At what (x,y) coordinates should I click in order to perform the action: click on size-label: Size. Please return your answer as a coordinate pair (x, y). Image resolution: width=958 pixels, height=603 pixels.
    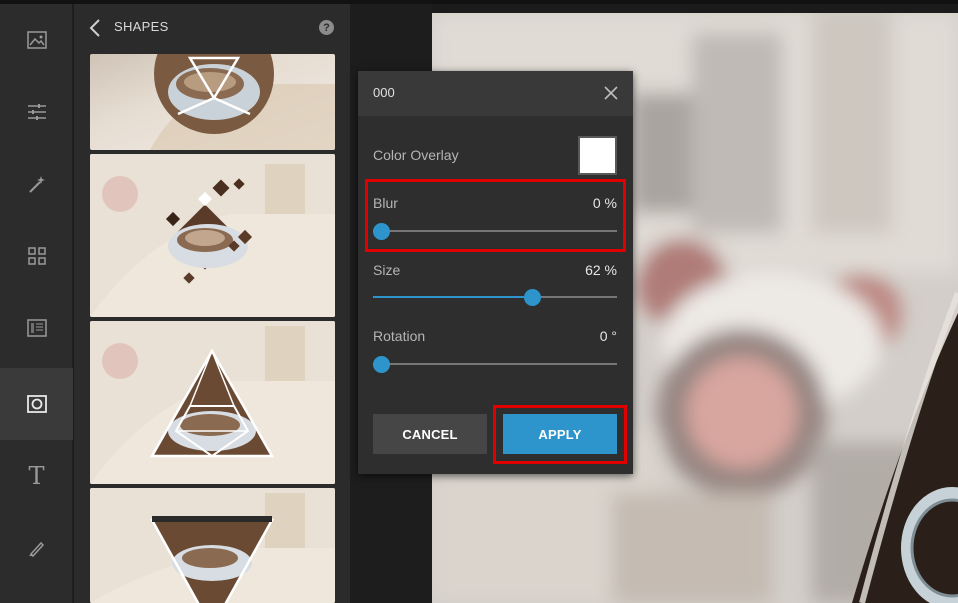
    Looking at the image, I should click on (387, 270).